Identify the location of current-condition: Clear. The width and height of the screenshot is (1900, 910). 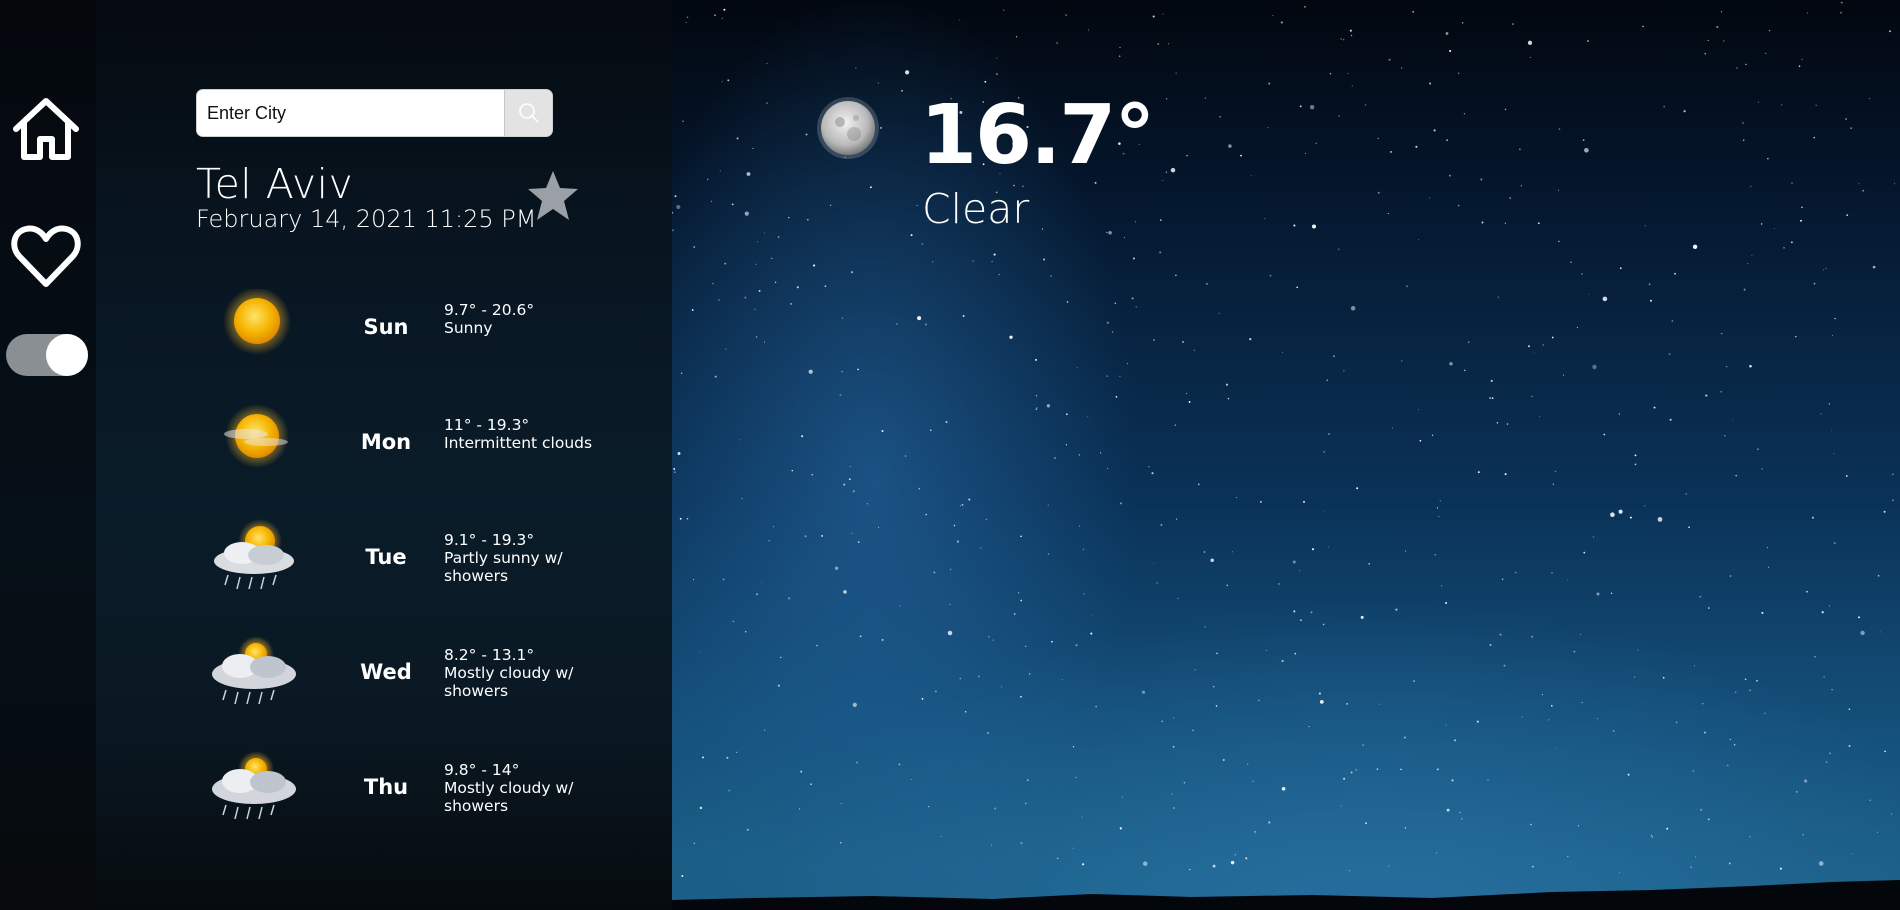
(976, 209).